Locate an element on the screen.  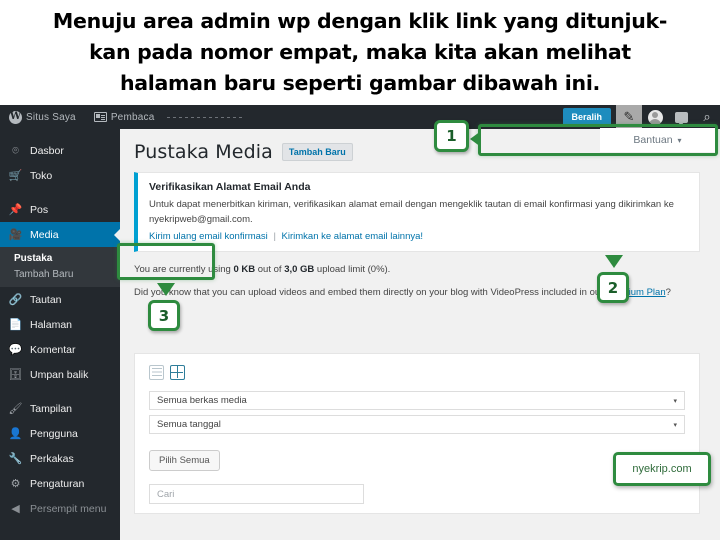
sidebar-item-pengguna: 👤 Pengguna is located at coordinates (60, 433).